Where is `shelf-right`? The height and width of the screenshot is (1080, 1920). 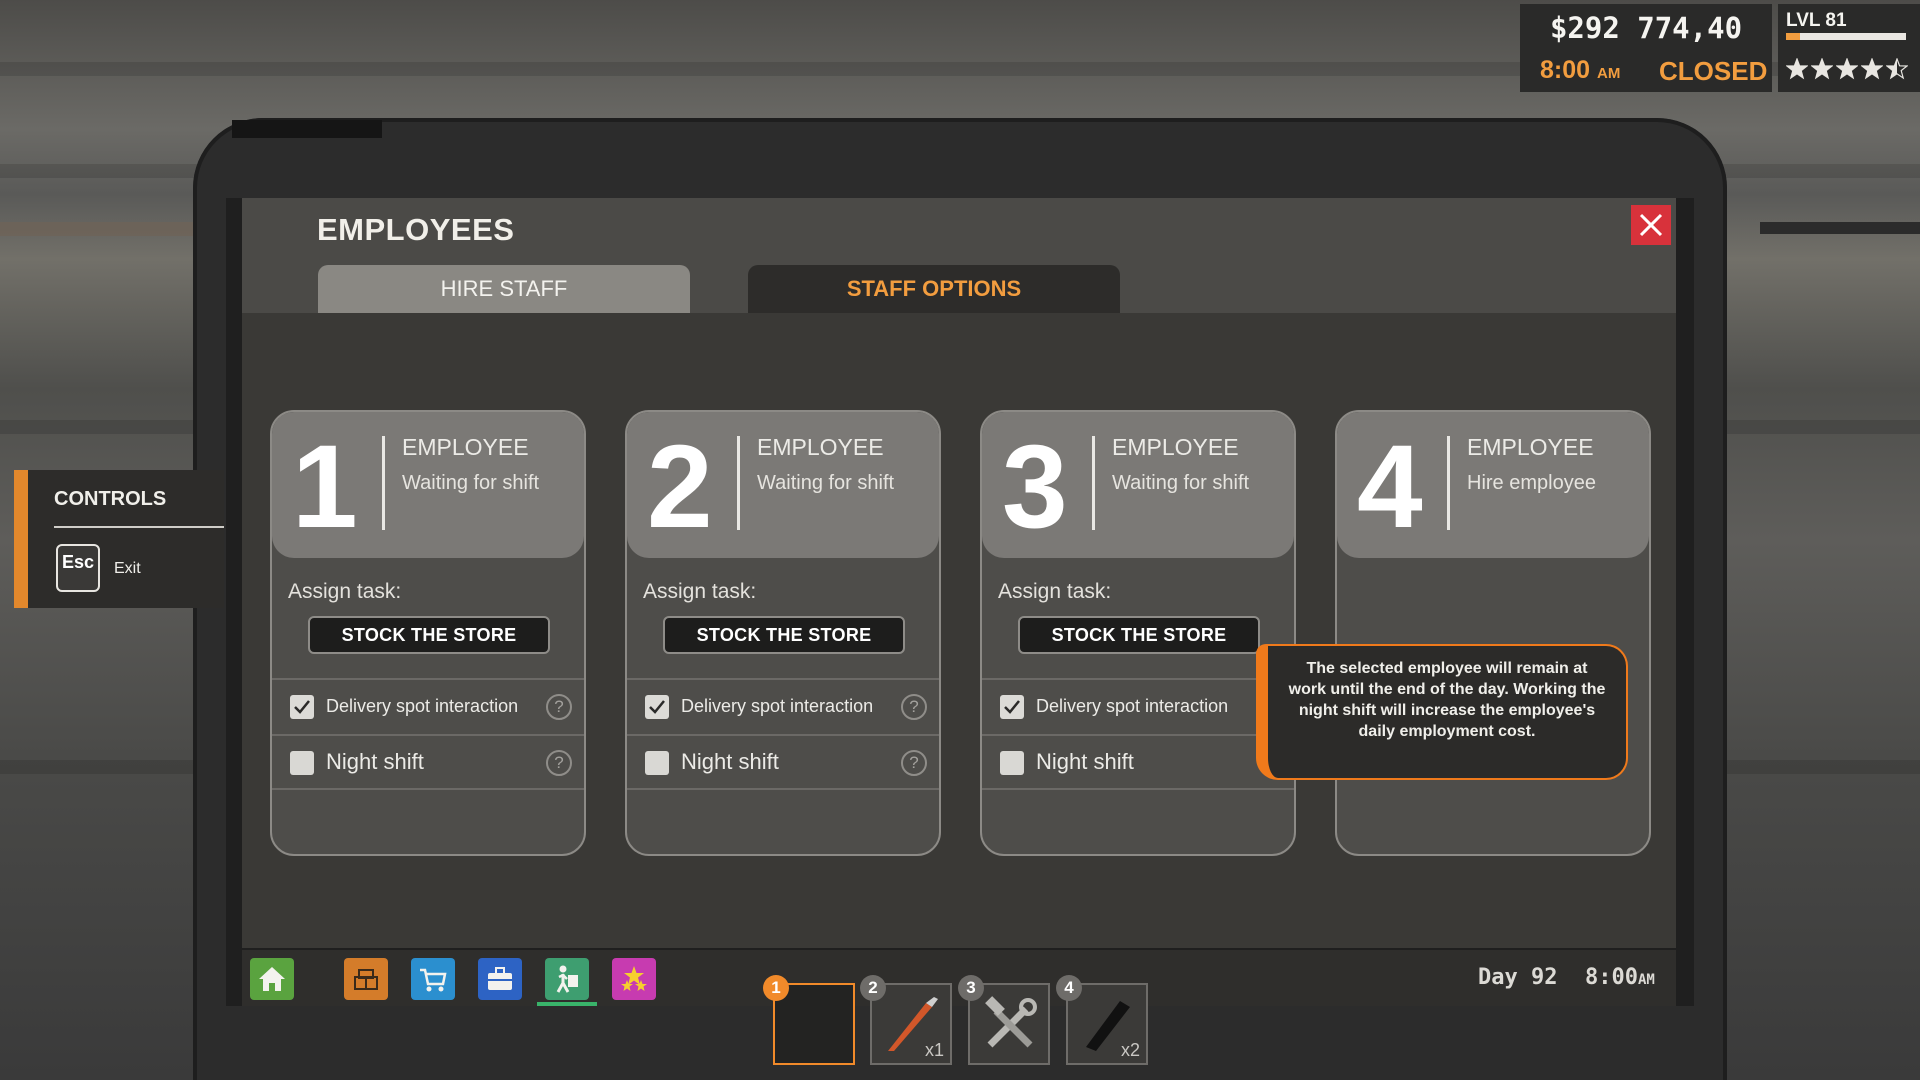
shelf-right is located at coordinates (1840, 228).